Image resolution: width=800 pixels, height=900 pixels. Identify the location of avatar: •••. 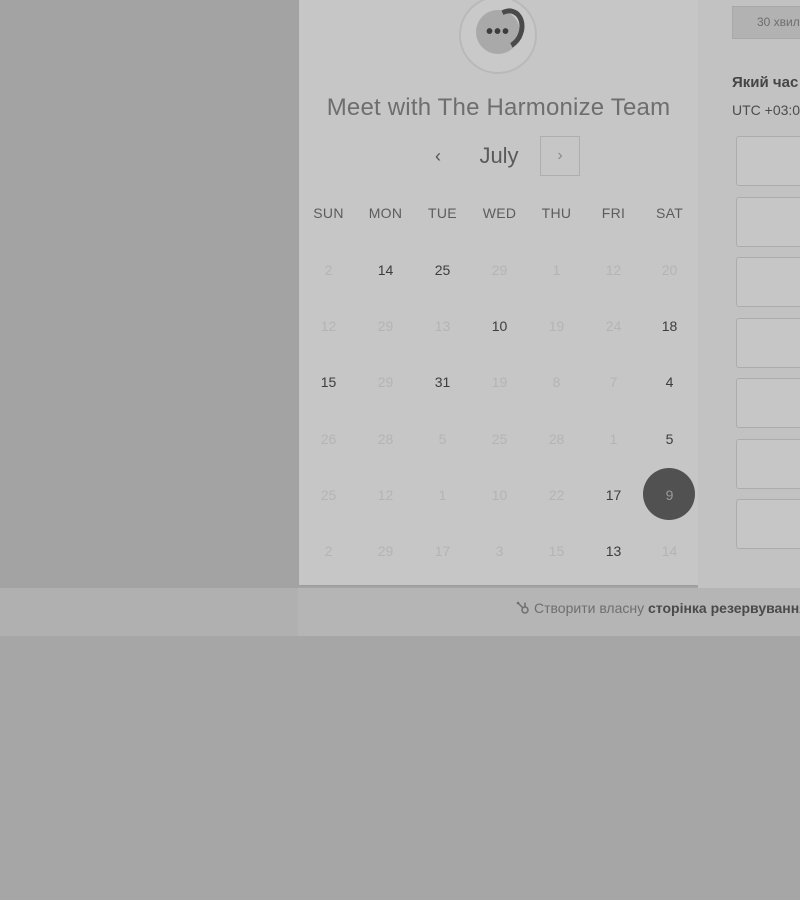
(498, 37).